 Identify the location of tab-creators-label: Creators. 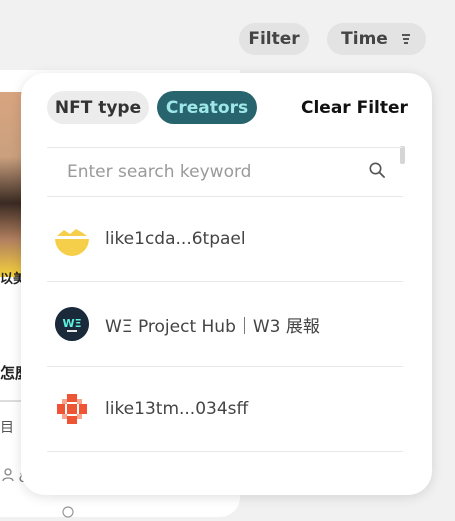
(207, 107).